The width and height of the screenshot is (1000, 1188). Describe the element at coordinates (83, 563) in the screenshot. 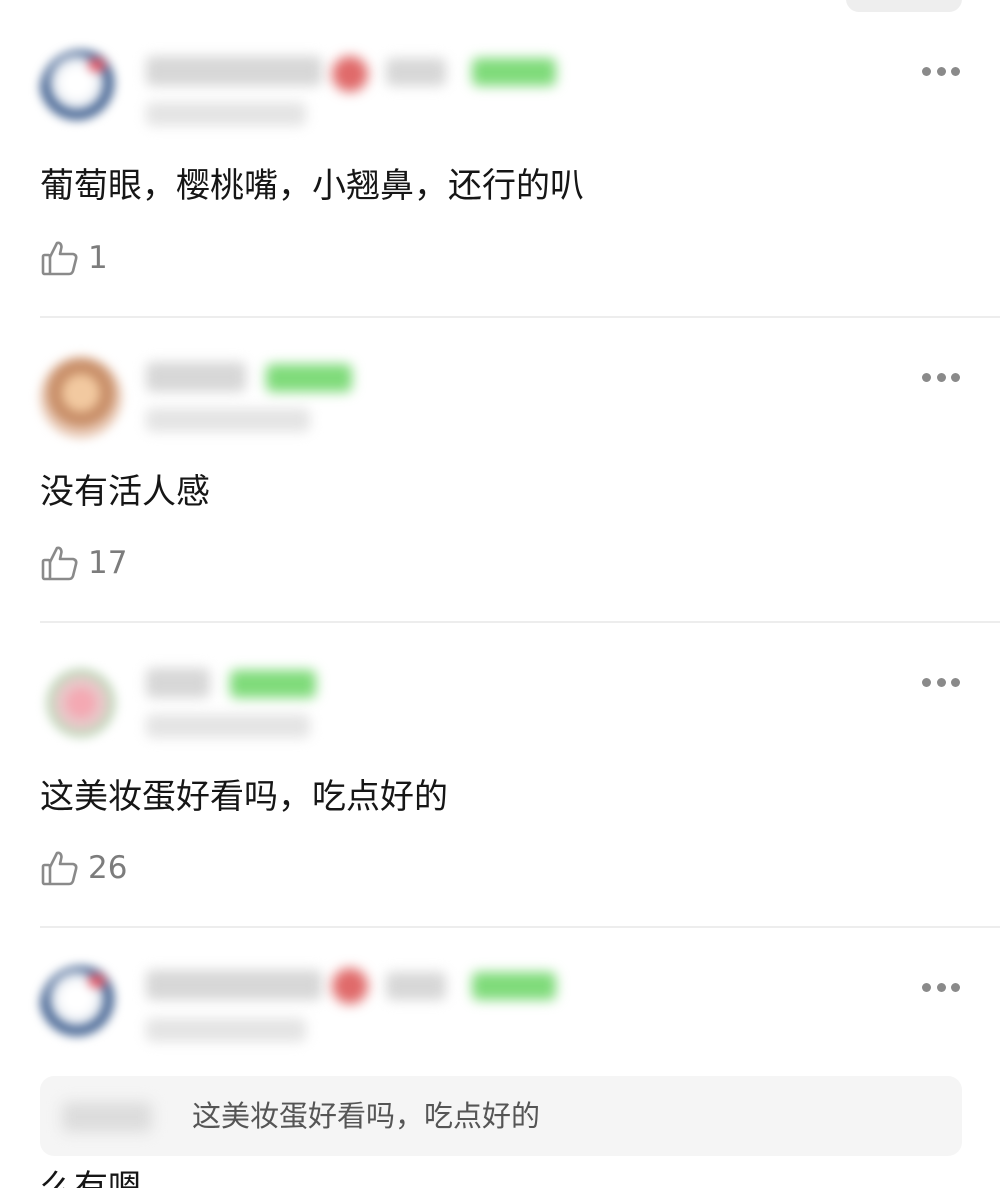

I see `like-button: 17` at that location.